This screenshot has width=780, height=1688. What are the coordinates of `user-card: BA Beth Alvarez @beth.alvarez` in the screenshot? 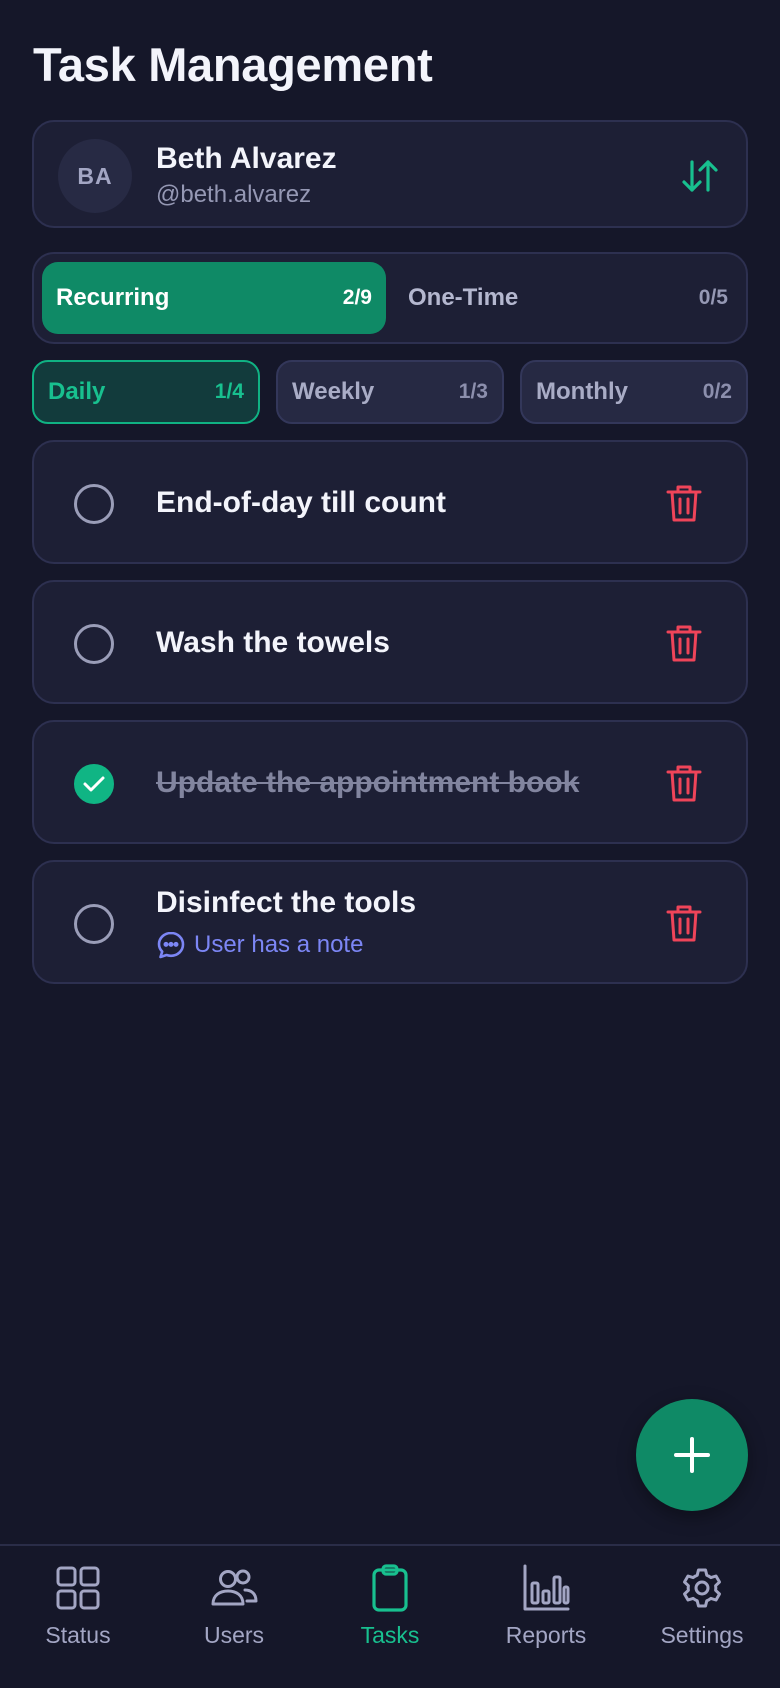 It's located at (390, 174).